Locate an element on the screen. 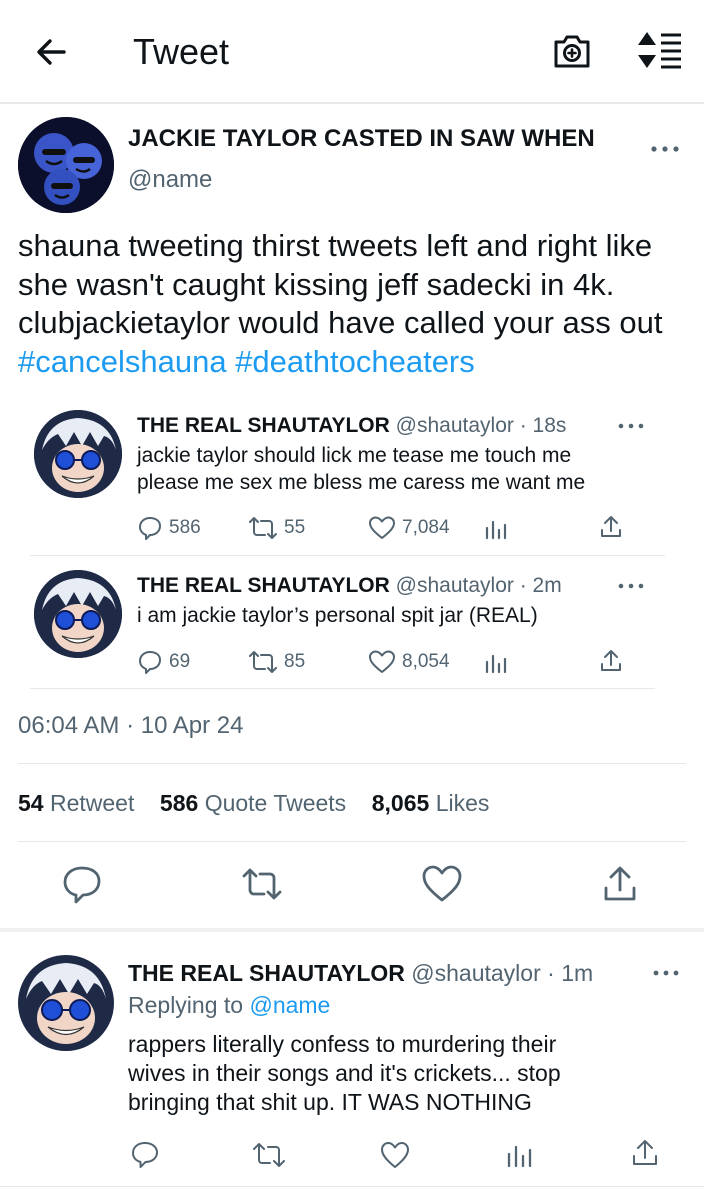 Image resolution: width=704 pixels, height=1200 pixels. hashtag-link: #deathtocheaters is located at coordinates (355, 361).